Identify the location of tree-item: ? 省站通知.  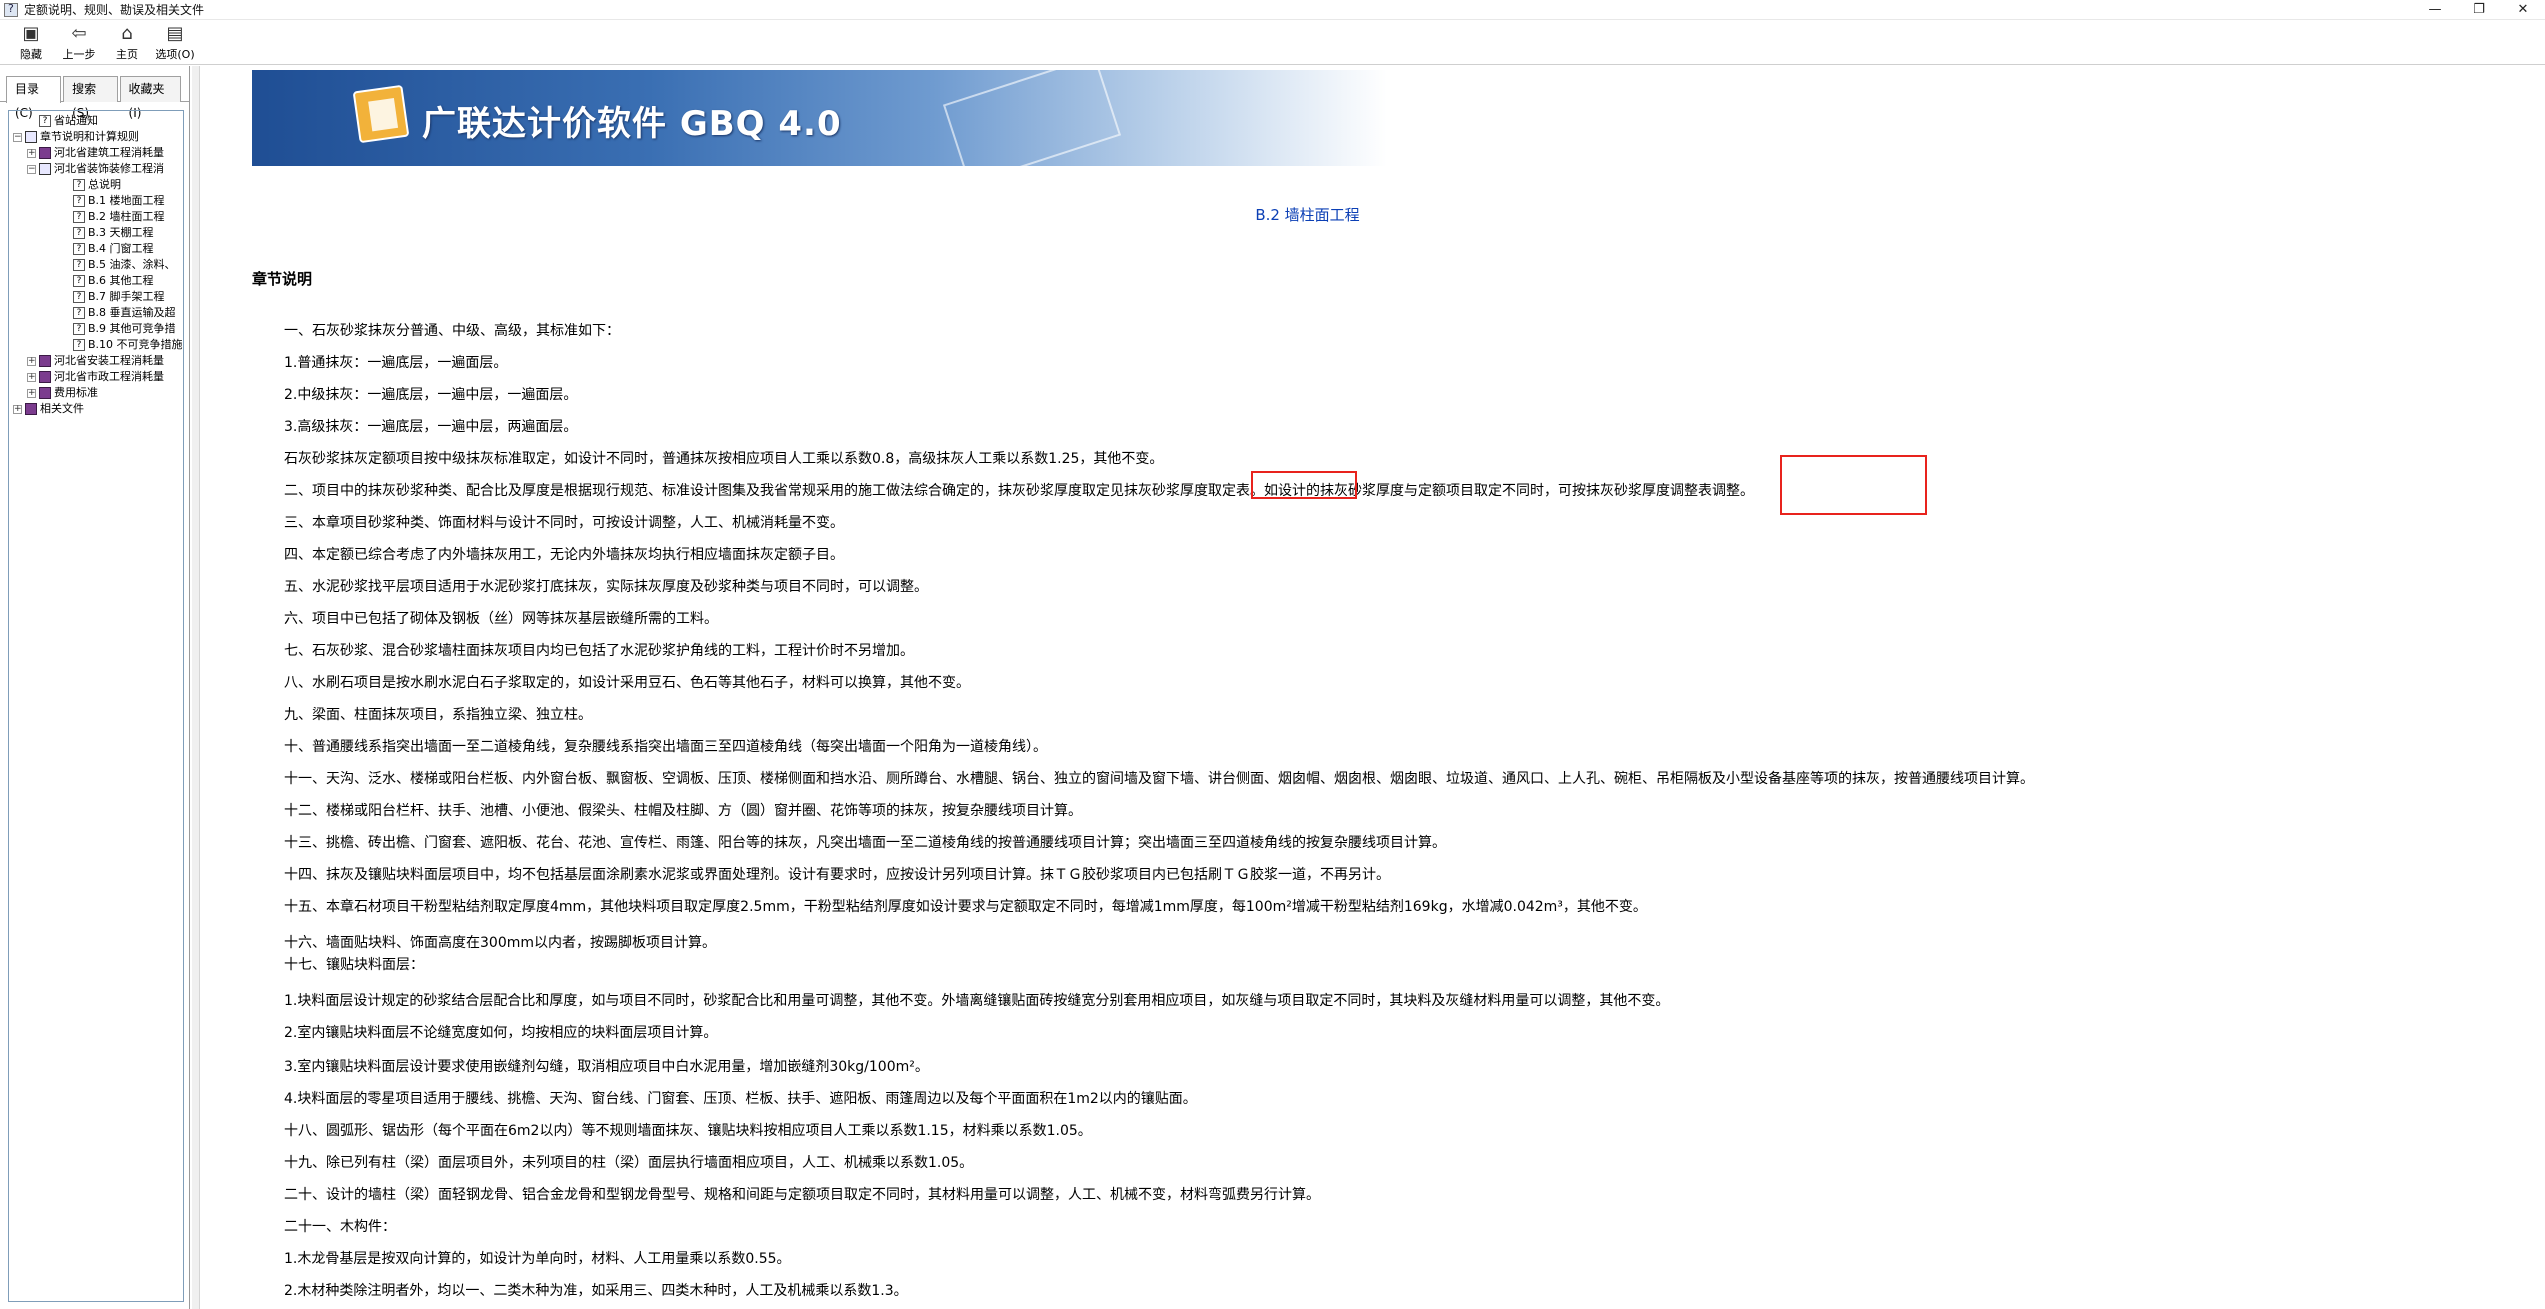
(96, 121).